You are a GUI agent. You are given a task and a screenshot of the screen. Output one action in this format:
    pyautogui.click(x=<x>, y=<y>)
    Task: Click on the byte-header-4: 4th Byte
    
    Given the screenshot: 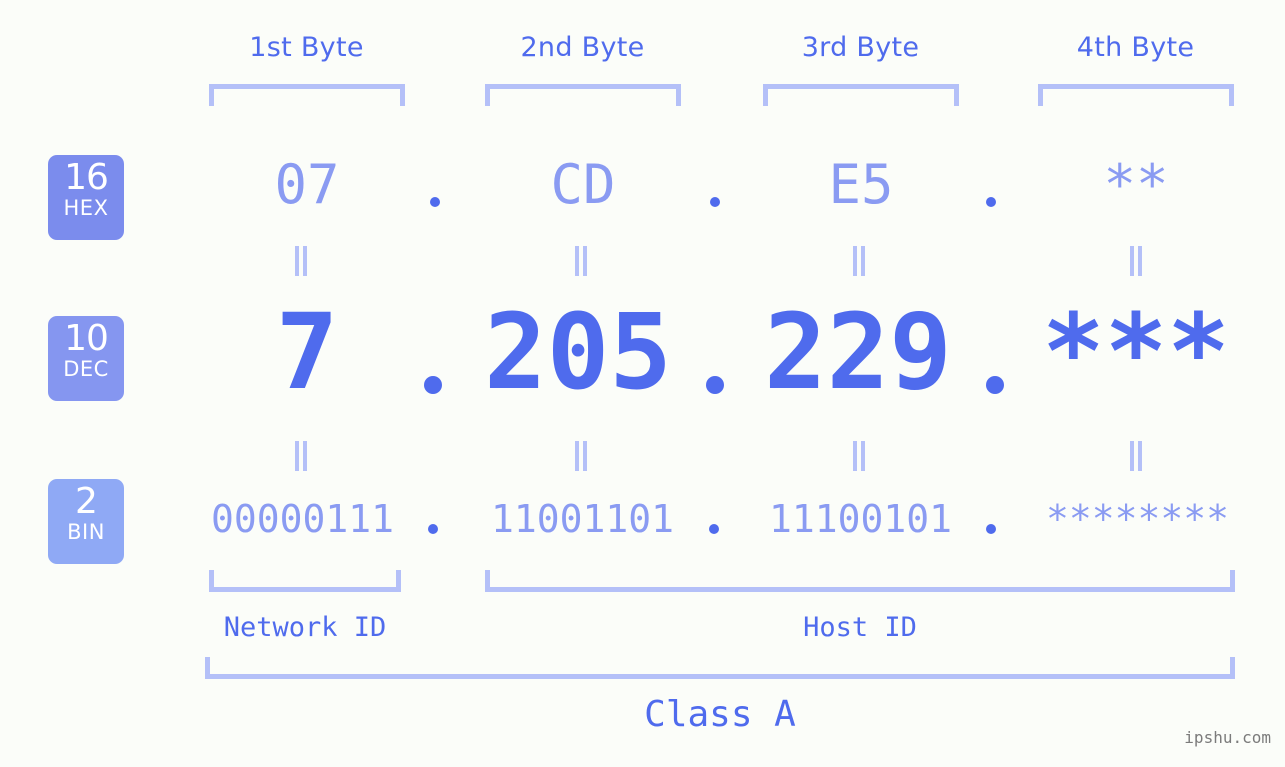 What is the action you would take?
    pyautogui.click(x=1135, y=47)
    